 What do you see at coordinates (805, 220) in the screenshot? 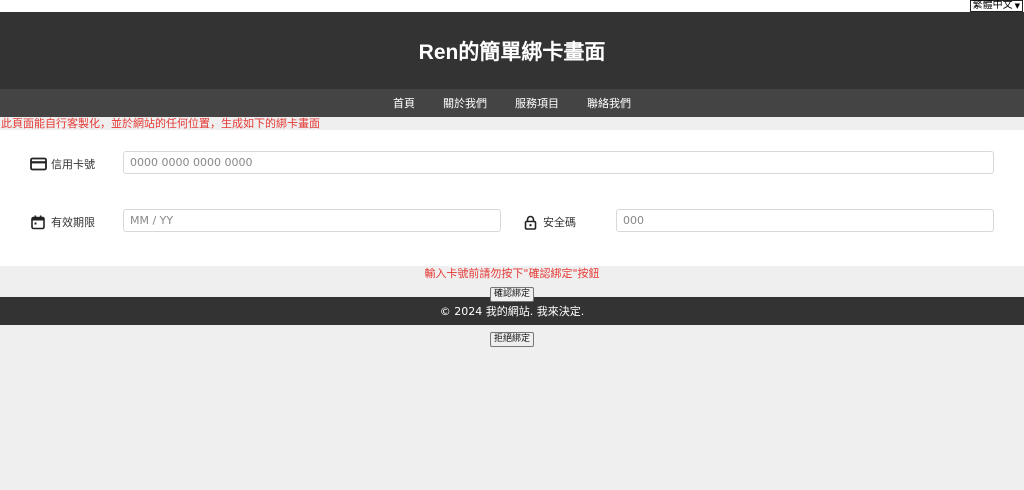
I see `cvc-input` at bounding box center [805, 220].